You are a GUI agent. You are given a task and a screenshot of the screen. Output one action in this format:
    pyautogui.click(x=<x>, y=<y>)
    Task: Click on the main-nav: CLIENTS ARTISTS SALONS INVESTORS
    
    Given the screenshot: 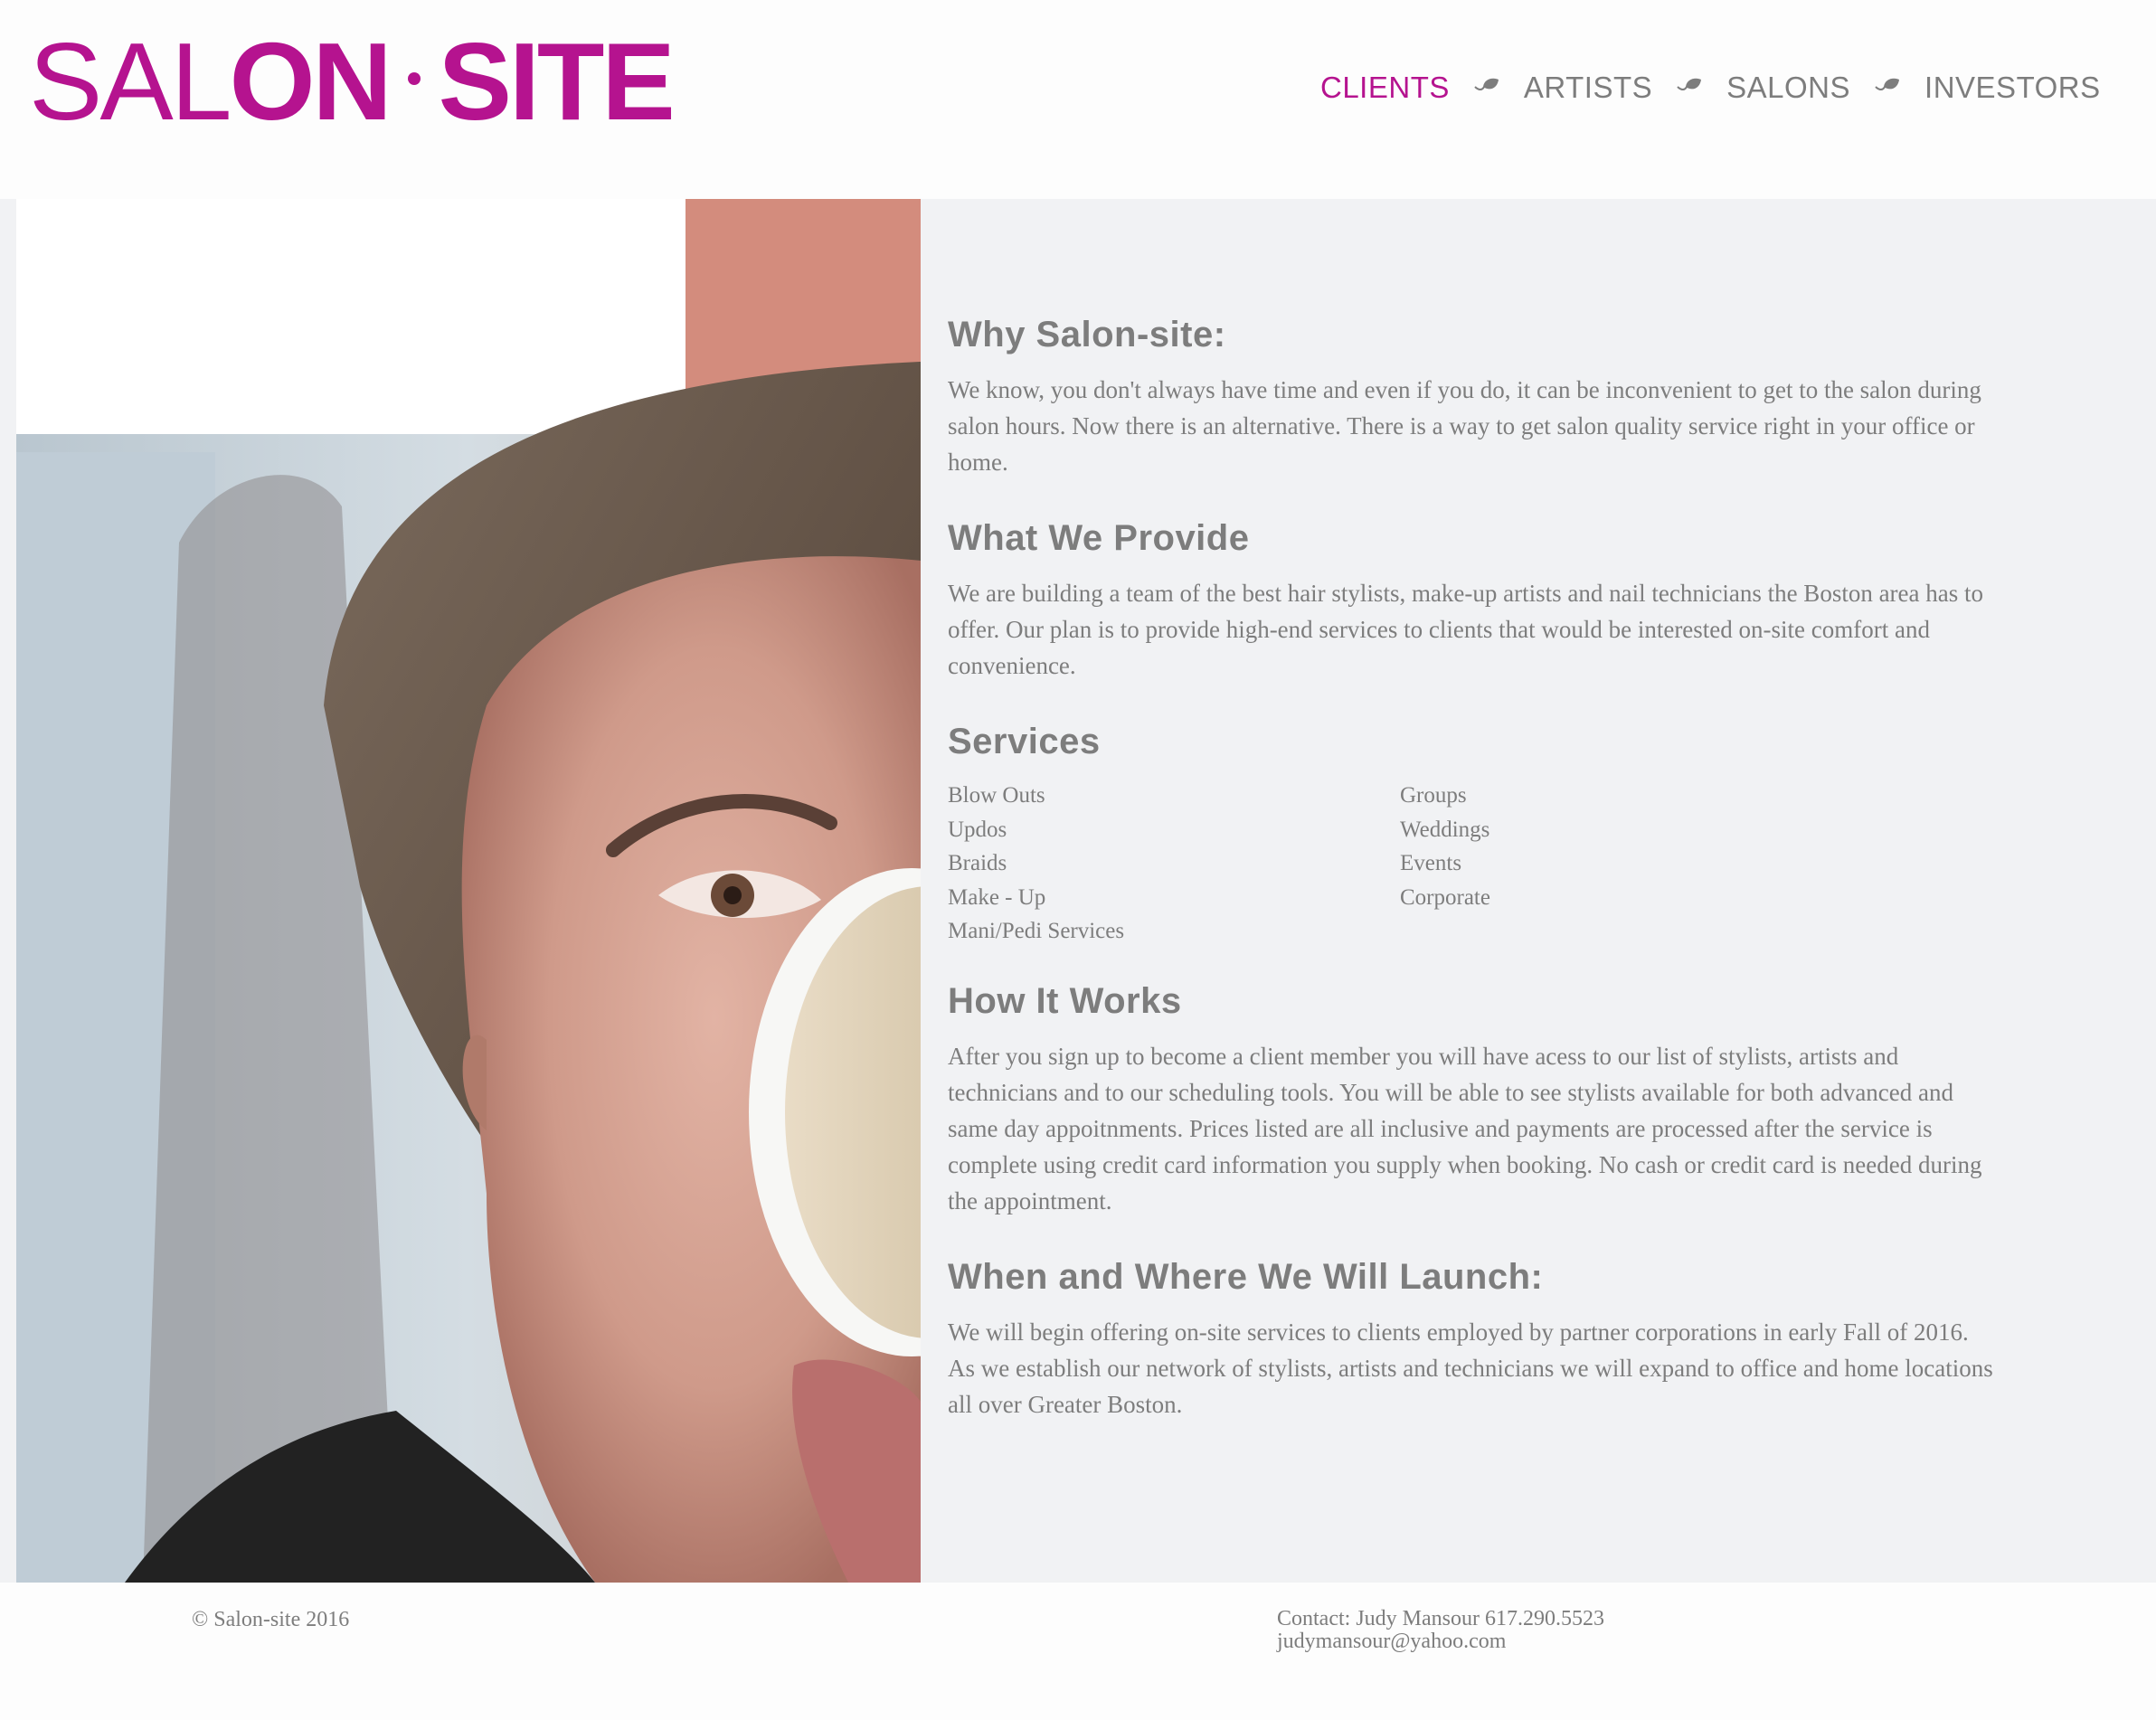 What is the action you would take?
    pyautogui.click(x=1710, y=88)
    